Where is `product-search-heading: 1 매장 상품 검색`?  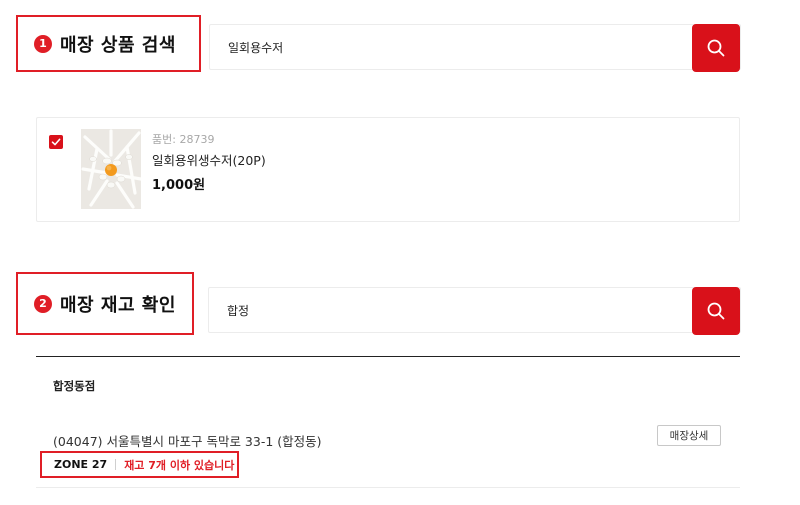
product-search-heading: 1 매장 상품 검색 is located at coordinates (108, 43).